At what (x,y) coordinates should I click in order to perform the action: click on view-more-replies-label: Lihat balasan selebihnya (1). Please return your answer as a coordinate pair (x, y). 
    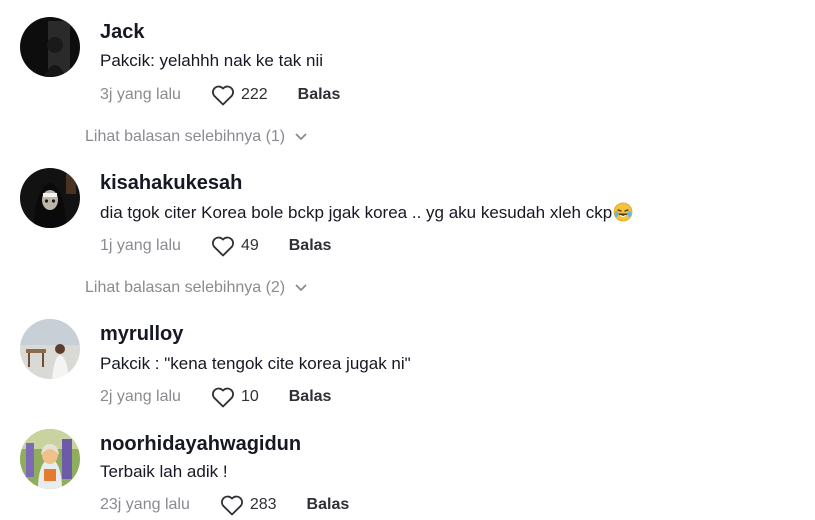
    Looking at the image, I should click on (185, 136).